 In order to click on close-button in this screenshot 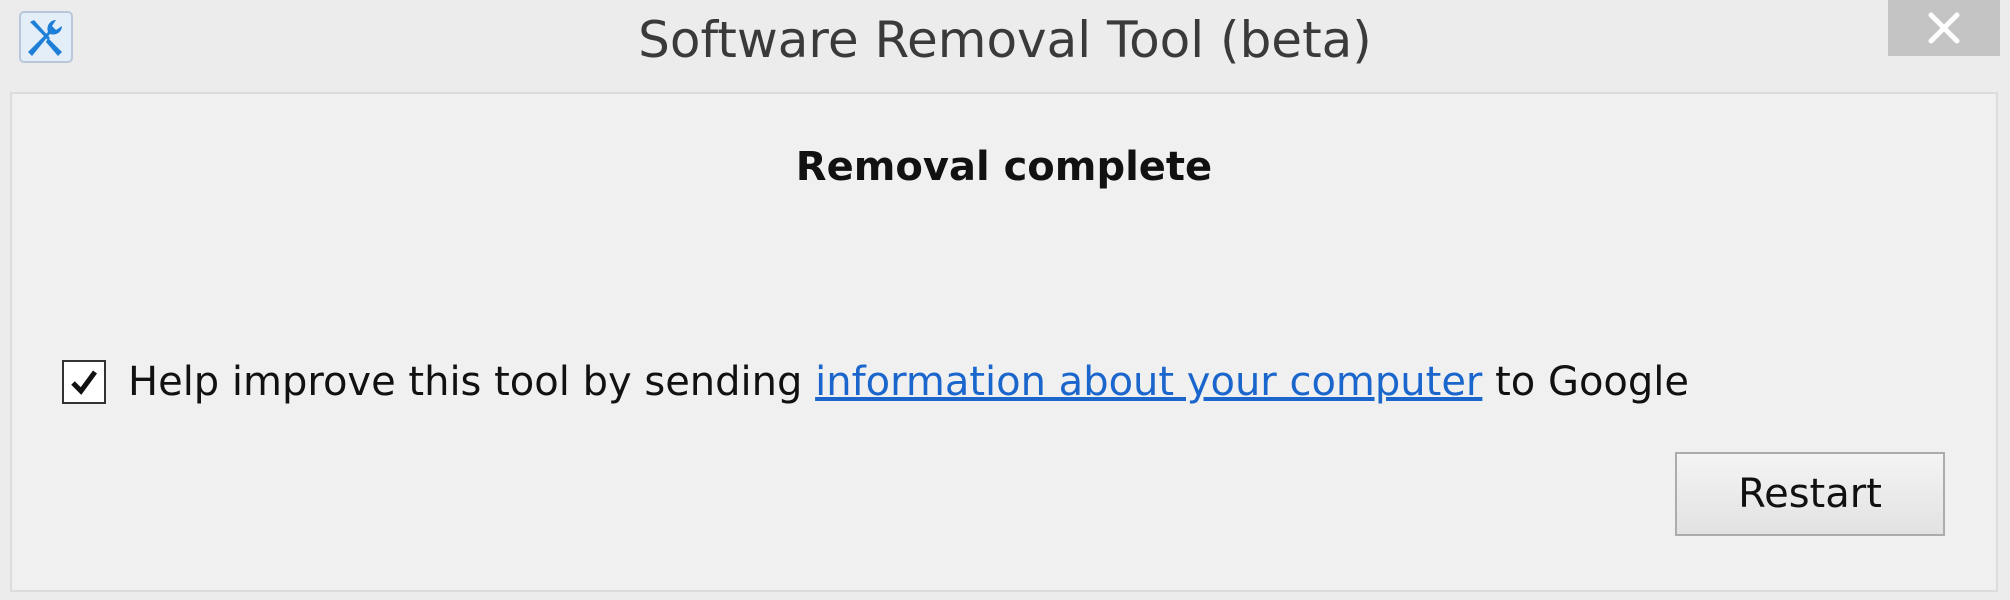, I will do `click(1944, 28)`.